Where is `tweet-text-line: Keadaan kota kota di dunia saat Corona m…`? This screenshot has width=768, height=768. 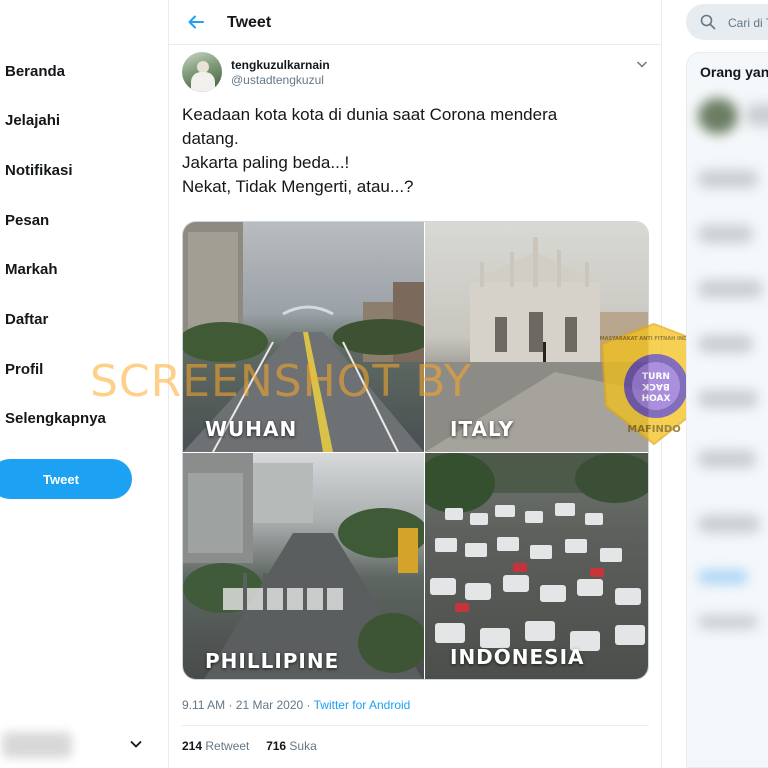
tweet-text-line: Keadaan kota kota di dunia saat Corona m… is located at coordinates (370, 114).